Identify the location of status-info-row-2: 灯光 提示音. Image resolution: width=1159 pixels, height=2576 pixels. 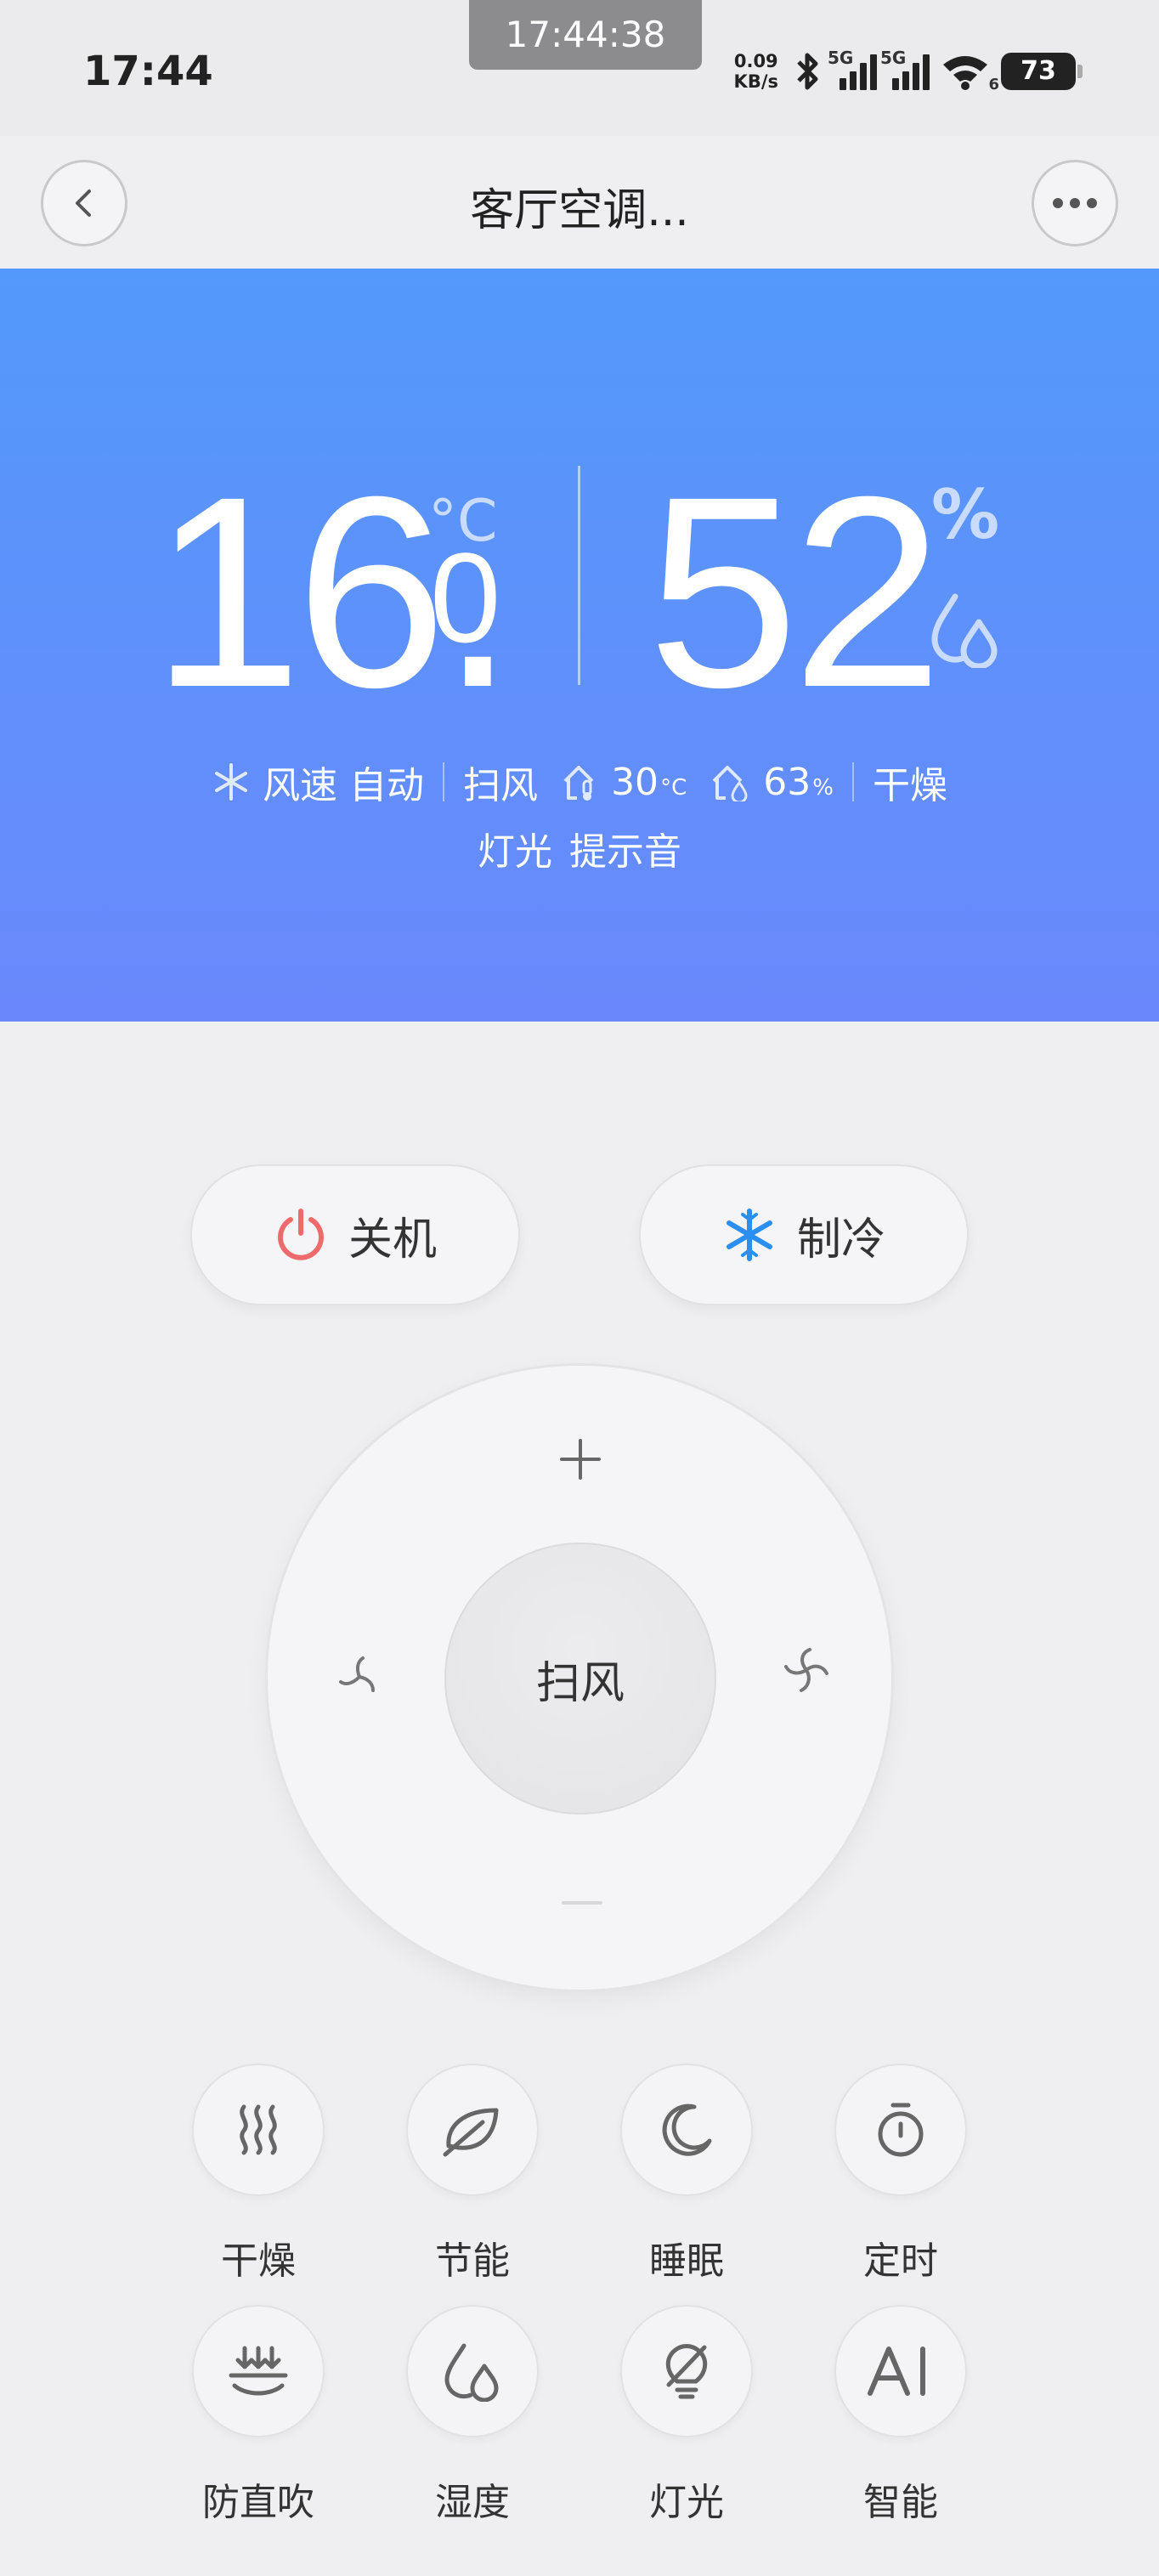
(579, 848).